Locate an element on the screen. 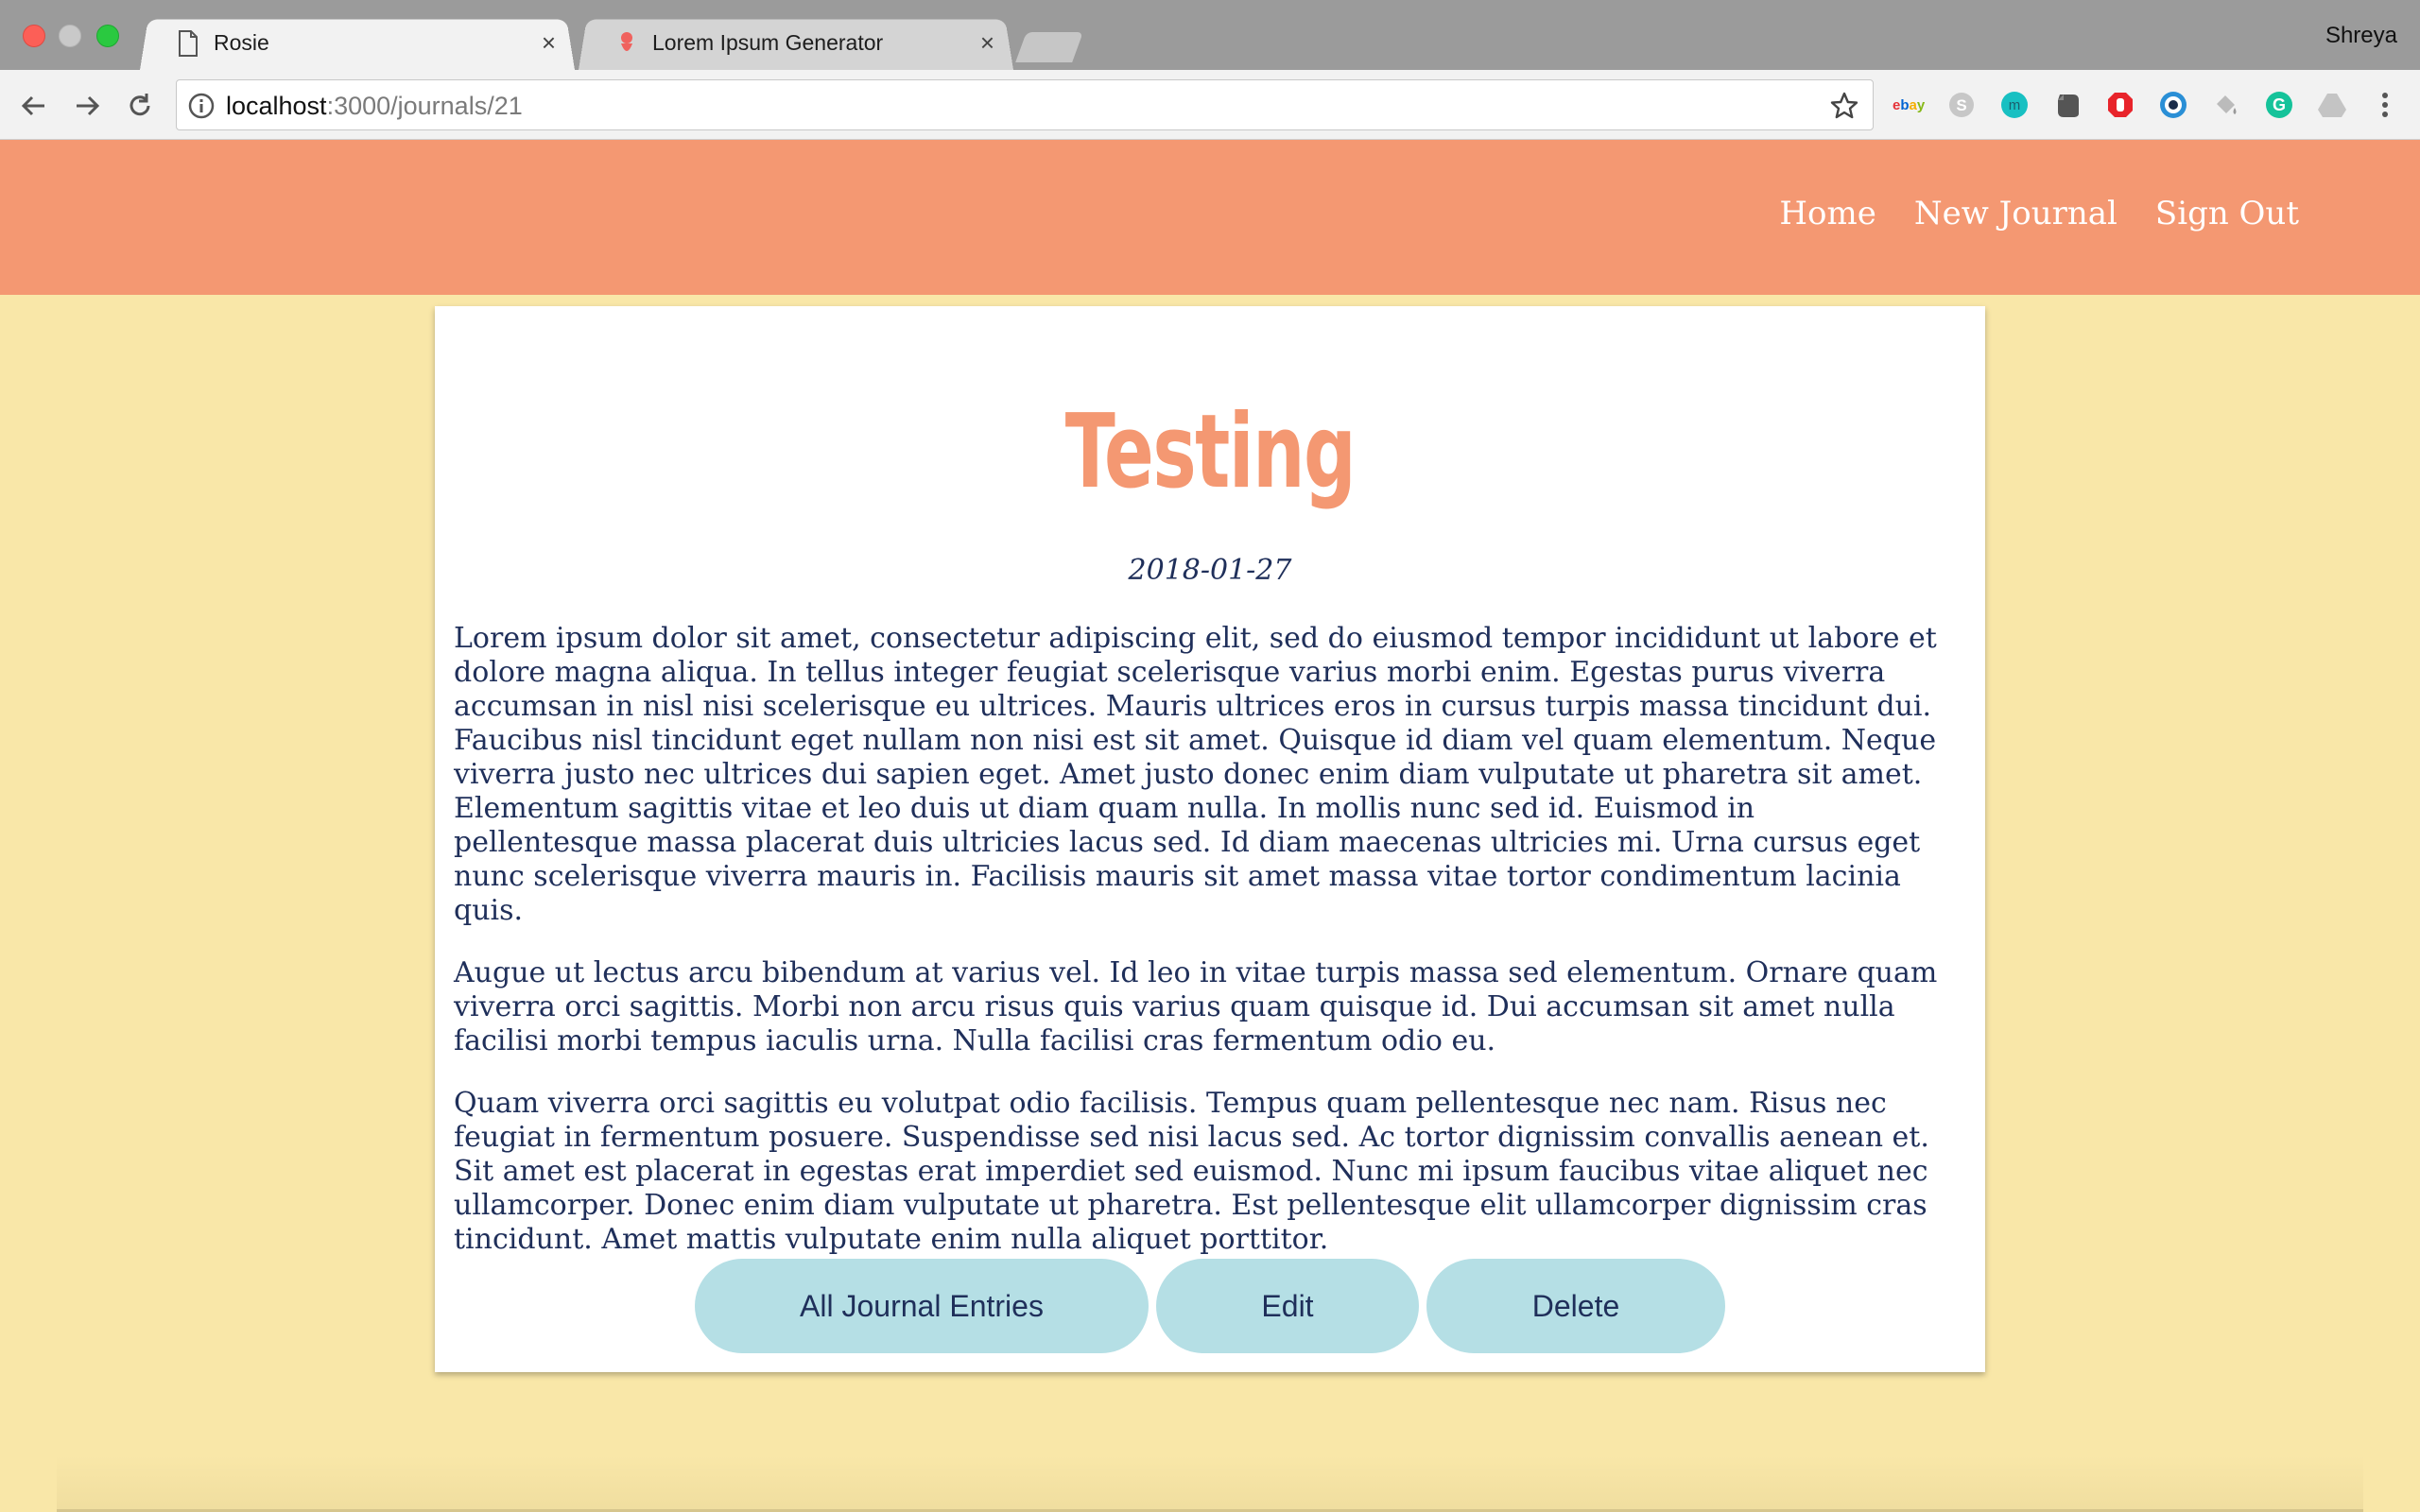  grammarly-icon: G is located at coordinates (2279, 105).